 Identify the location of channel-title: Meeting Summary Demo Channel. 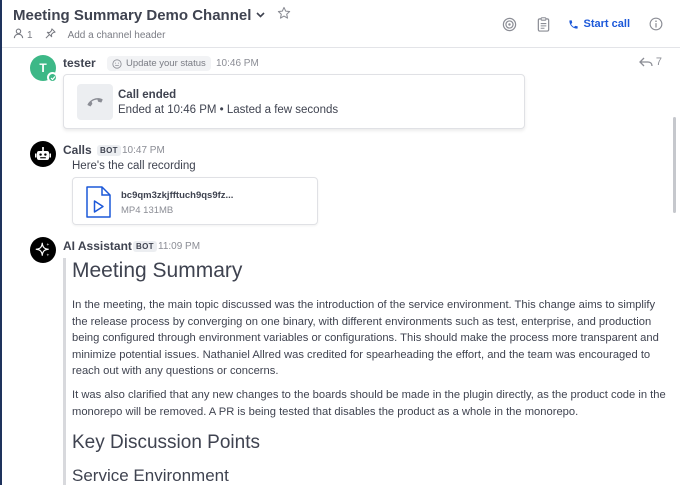
(152, 15).